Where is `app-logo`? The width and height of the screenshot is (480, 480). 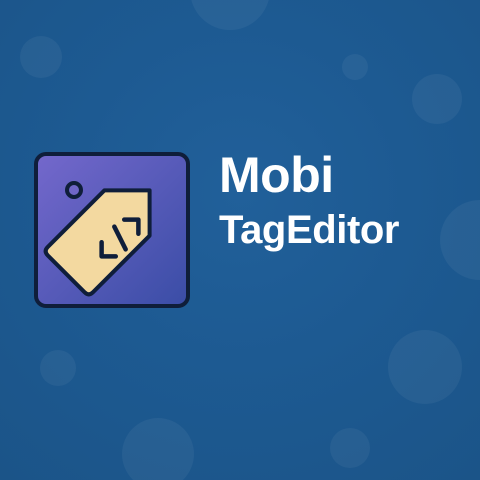
app-logo is located at coordinates (112, 230).